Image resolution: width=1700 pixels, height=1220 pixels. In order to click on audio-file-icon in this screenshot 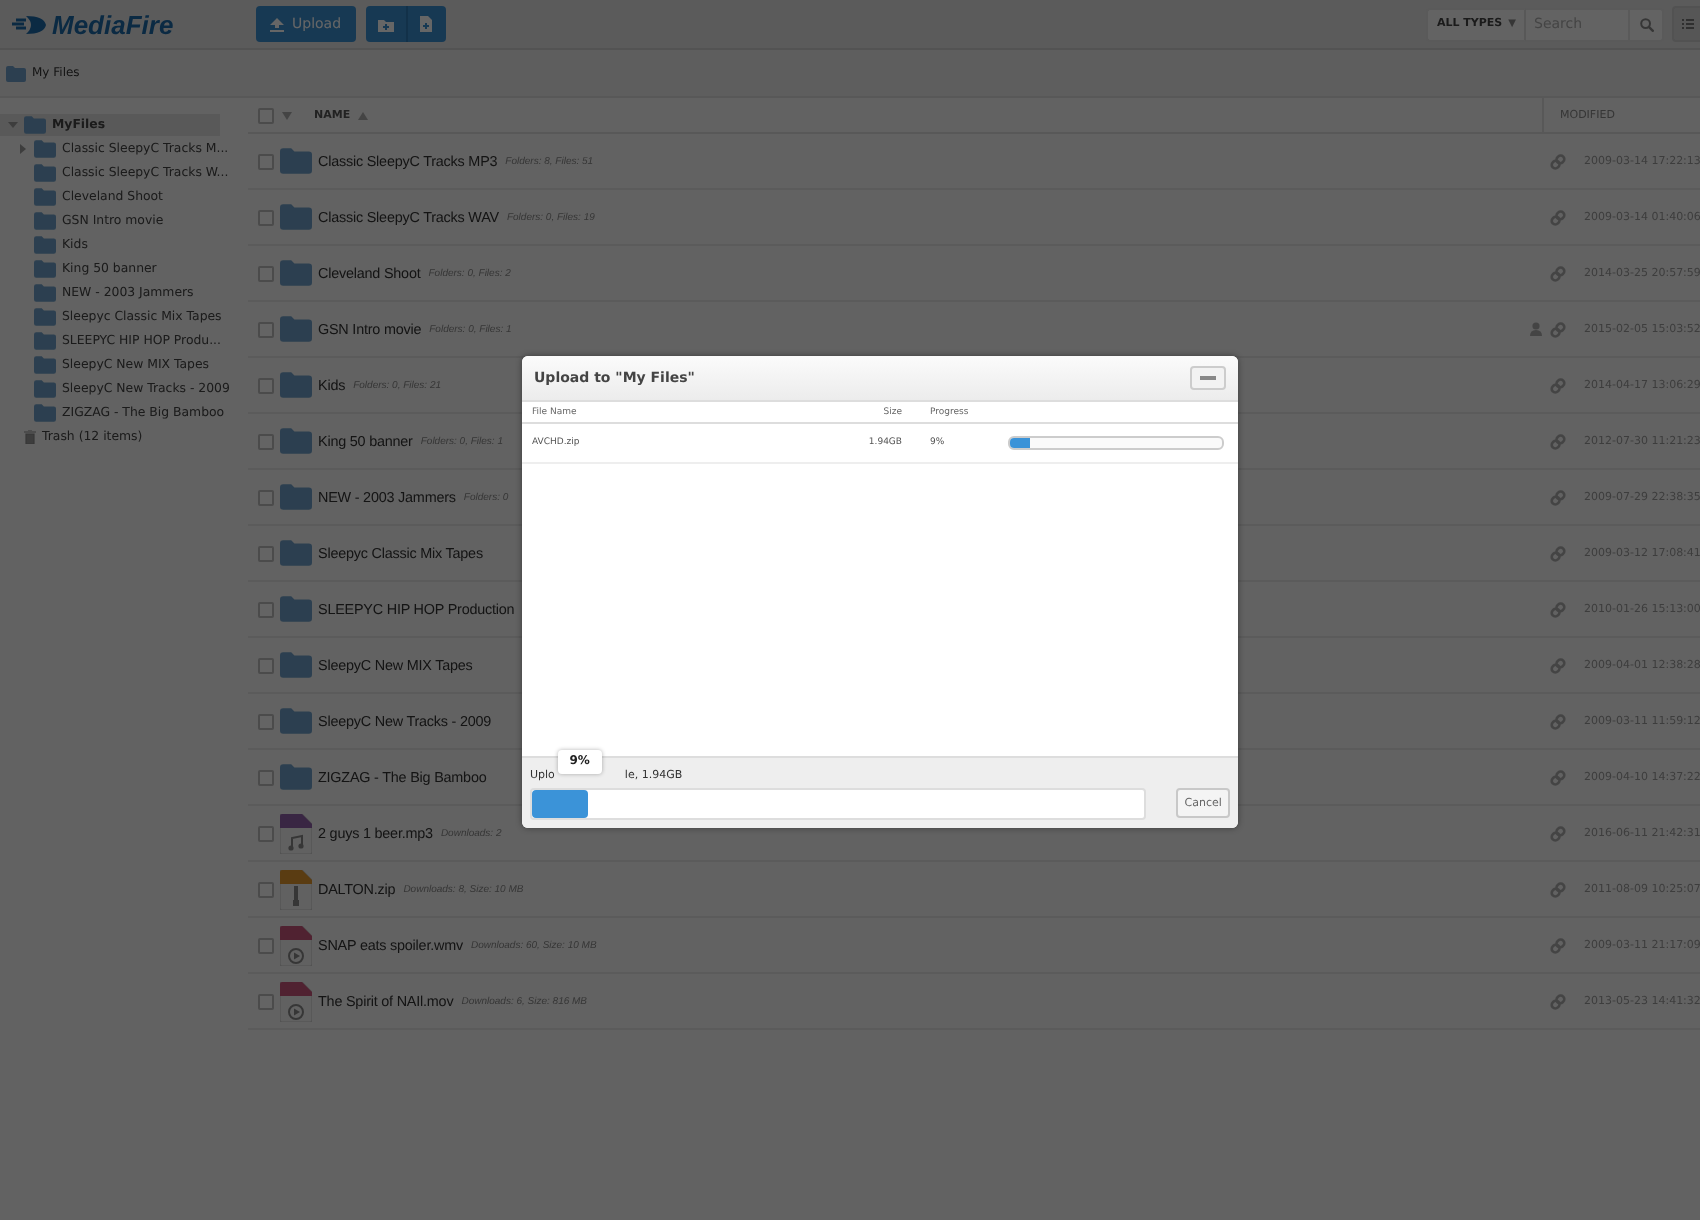, I will do `click(296, 833)`.